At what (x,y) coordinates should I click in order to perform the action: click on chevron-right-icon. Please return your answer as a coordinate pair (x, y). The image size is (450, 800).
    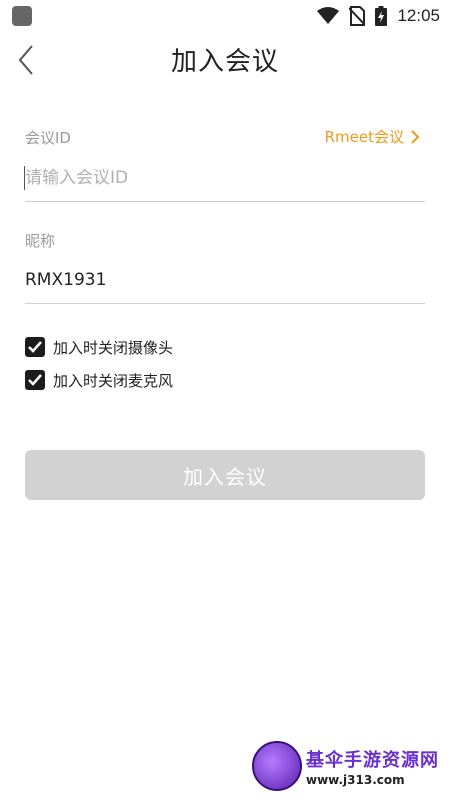
    Looking at the image, I should click on (415, 136).